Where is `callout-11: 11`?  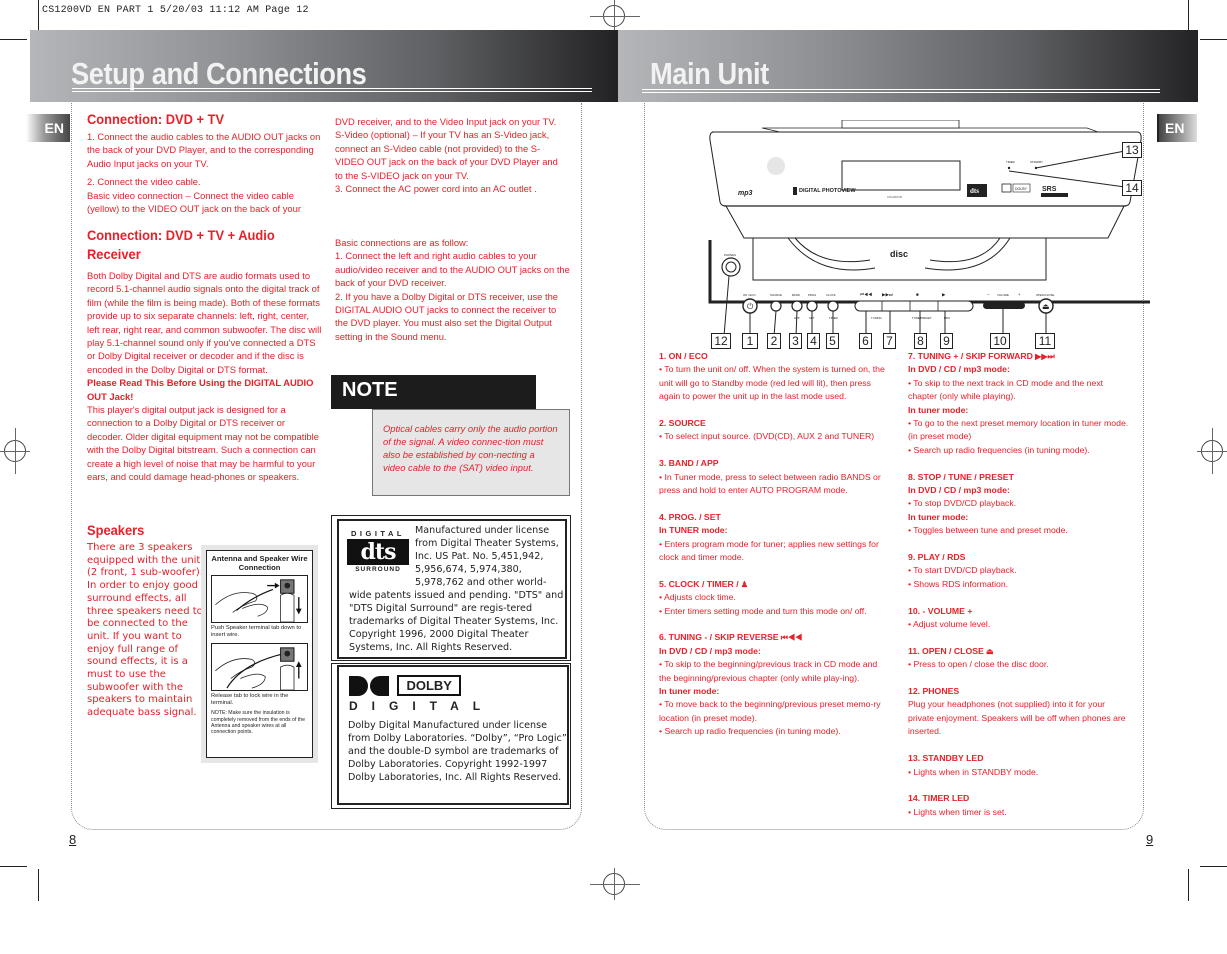 callout-11: 11 is located at coordinates (1045, 341).